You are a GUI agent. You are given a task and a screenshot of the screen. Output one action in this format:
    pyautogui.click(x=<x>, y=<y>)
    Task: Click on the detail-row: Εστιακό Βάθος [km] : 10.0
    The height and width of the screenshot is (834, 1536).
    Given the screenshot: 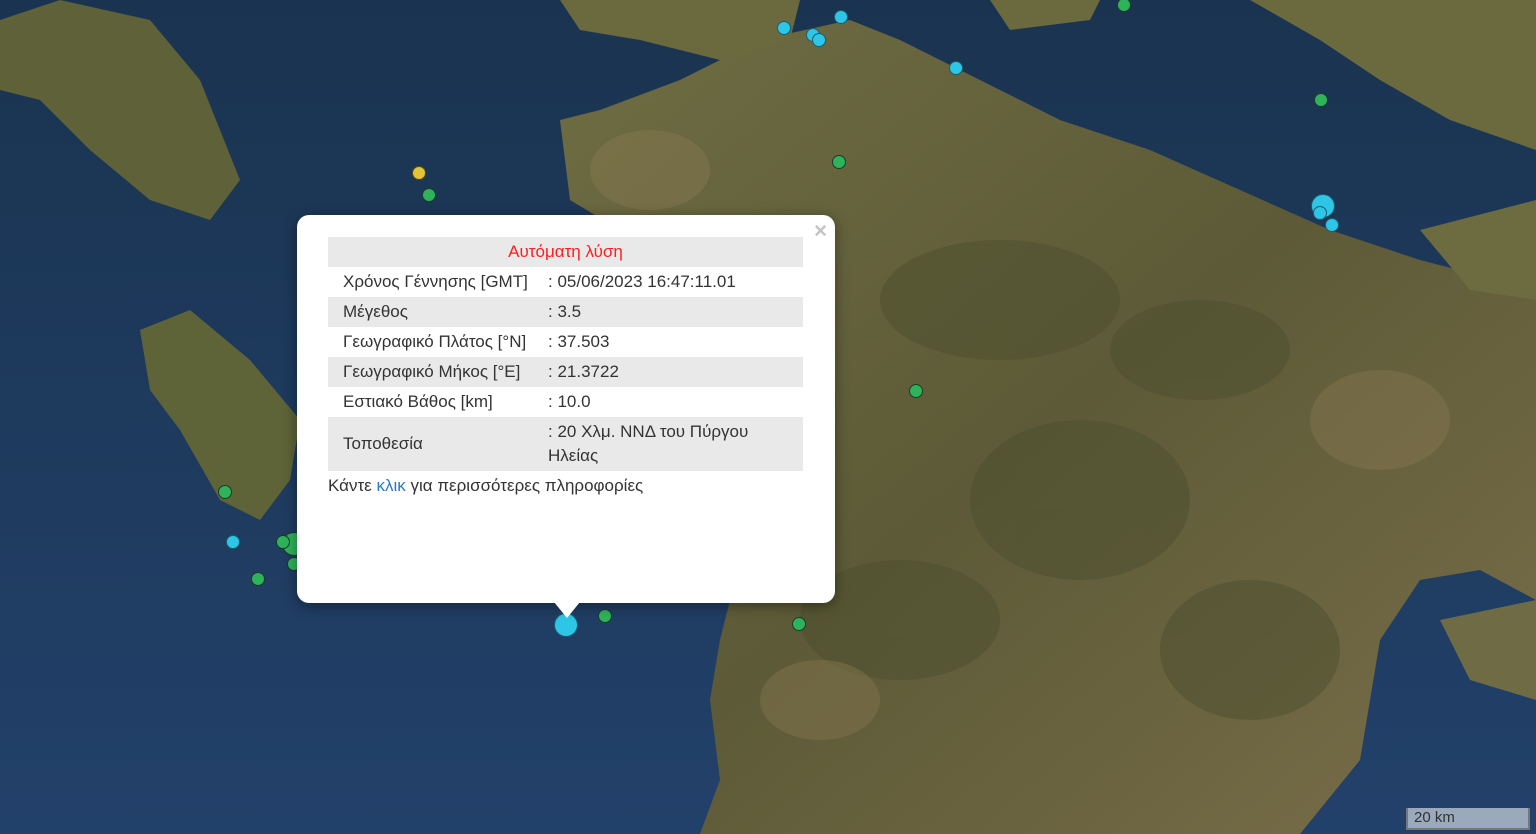 What is the action you would take?
    pyautogui.click(x=565, y=402)
    